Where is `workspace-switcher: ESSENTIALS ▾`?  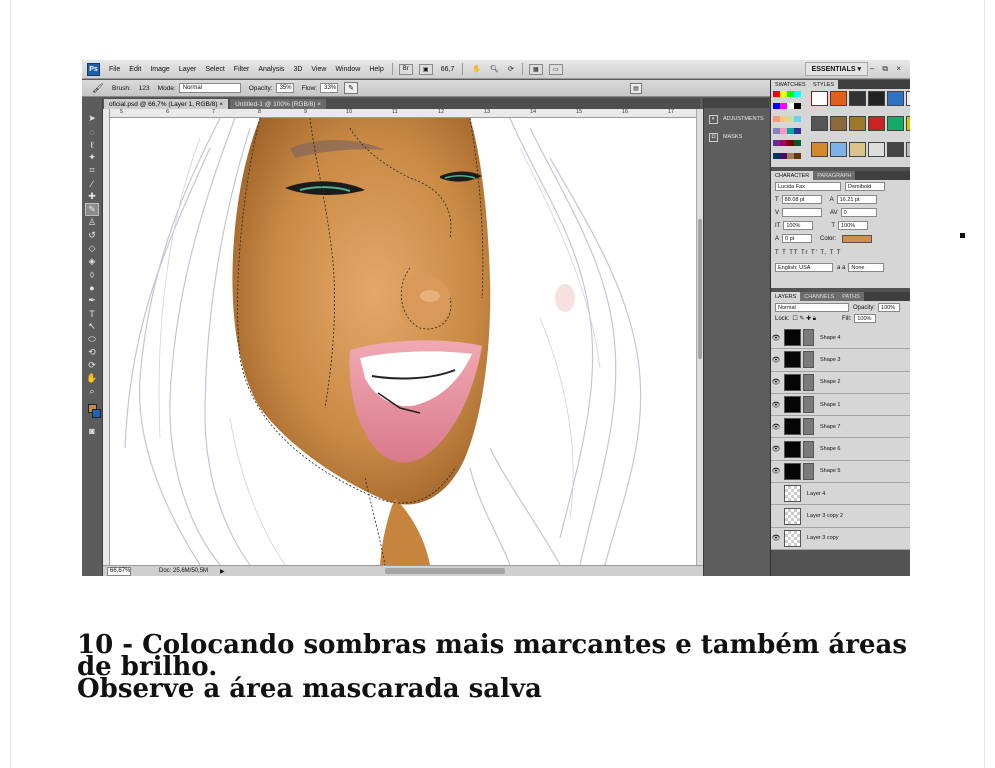 workspace-switcher: ESSENTIALS ▾ is located at coordinates (836, 69).